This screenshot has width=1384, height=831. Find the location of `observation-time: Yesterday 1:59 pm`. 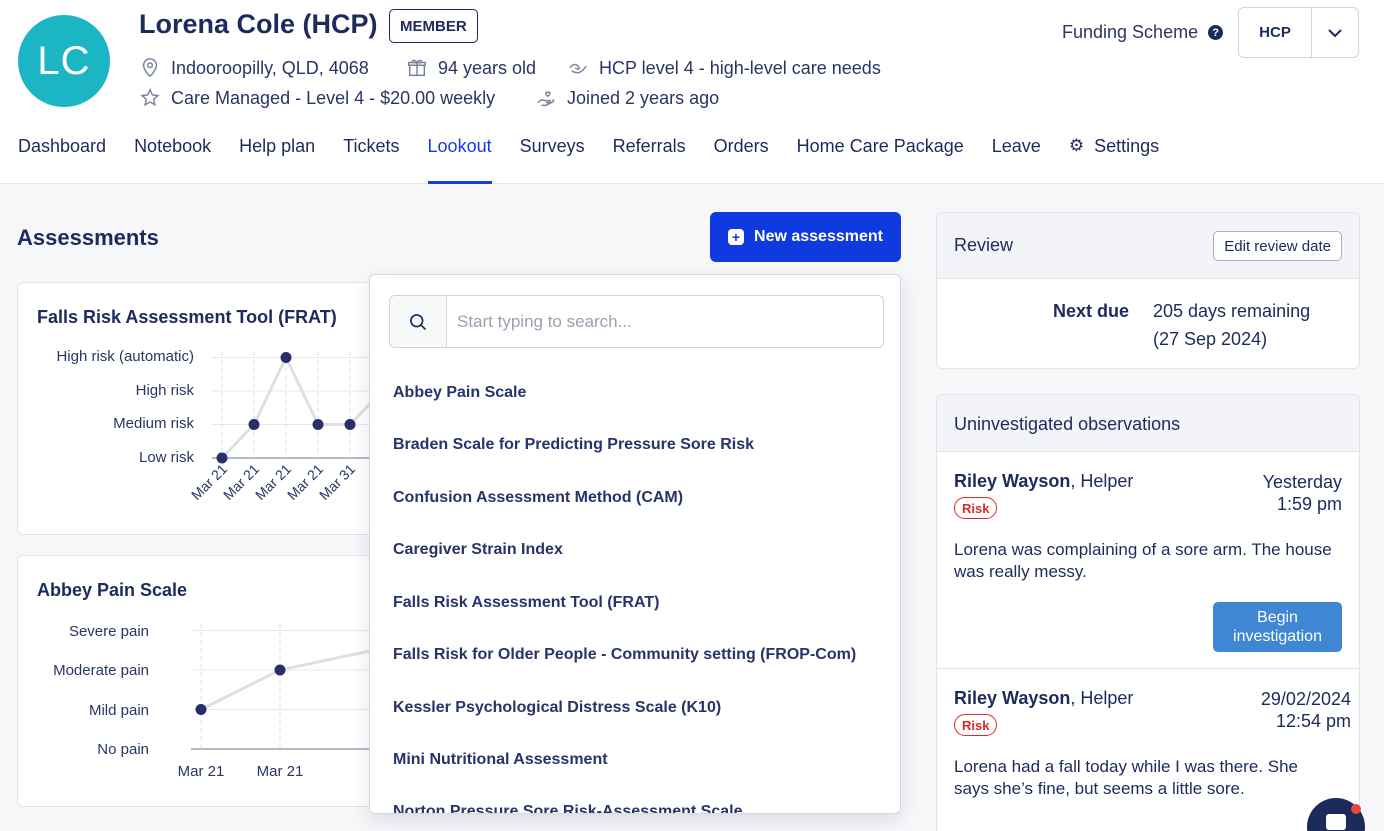

observation-time: Yesterday 1:59 pm is located at coordinates (1302, 493).